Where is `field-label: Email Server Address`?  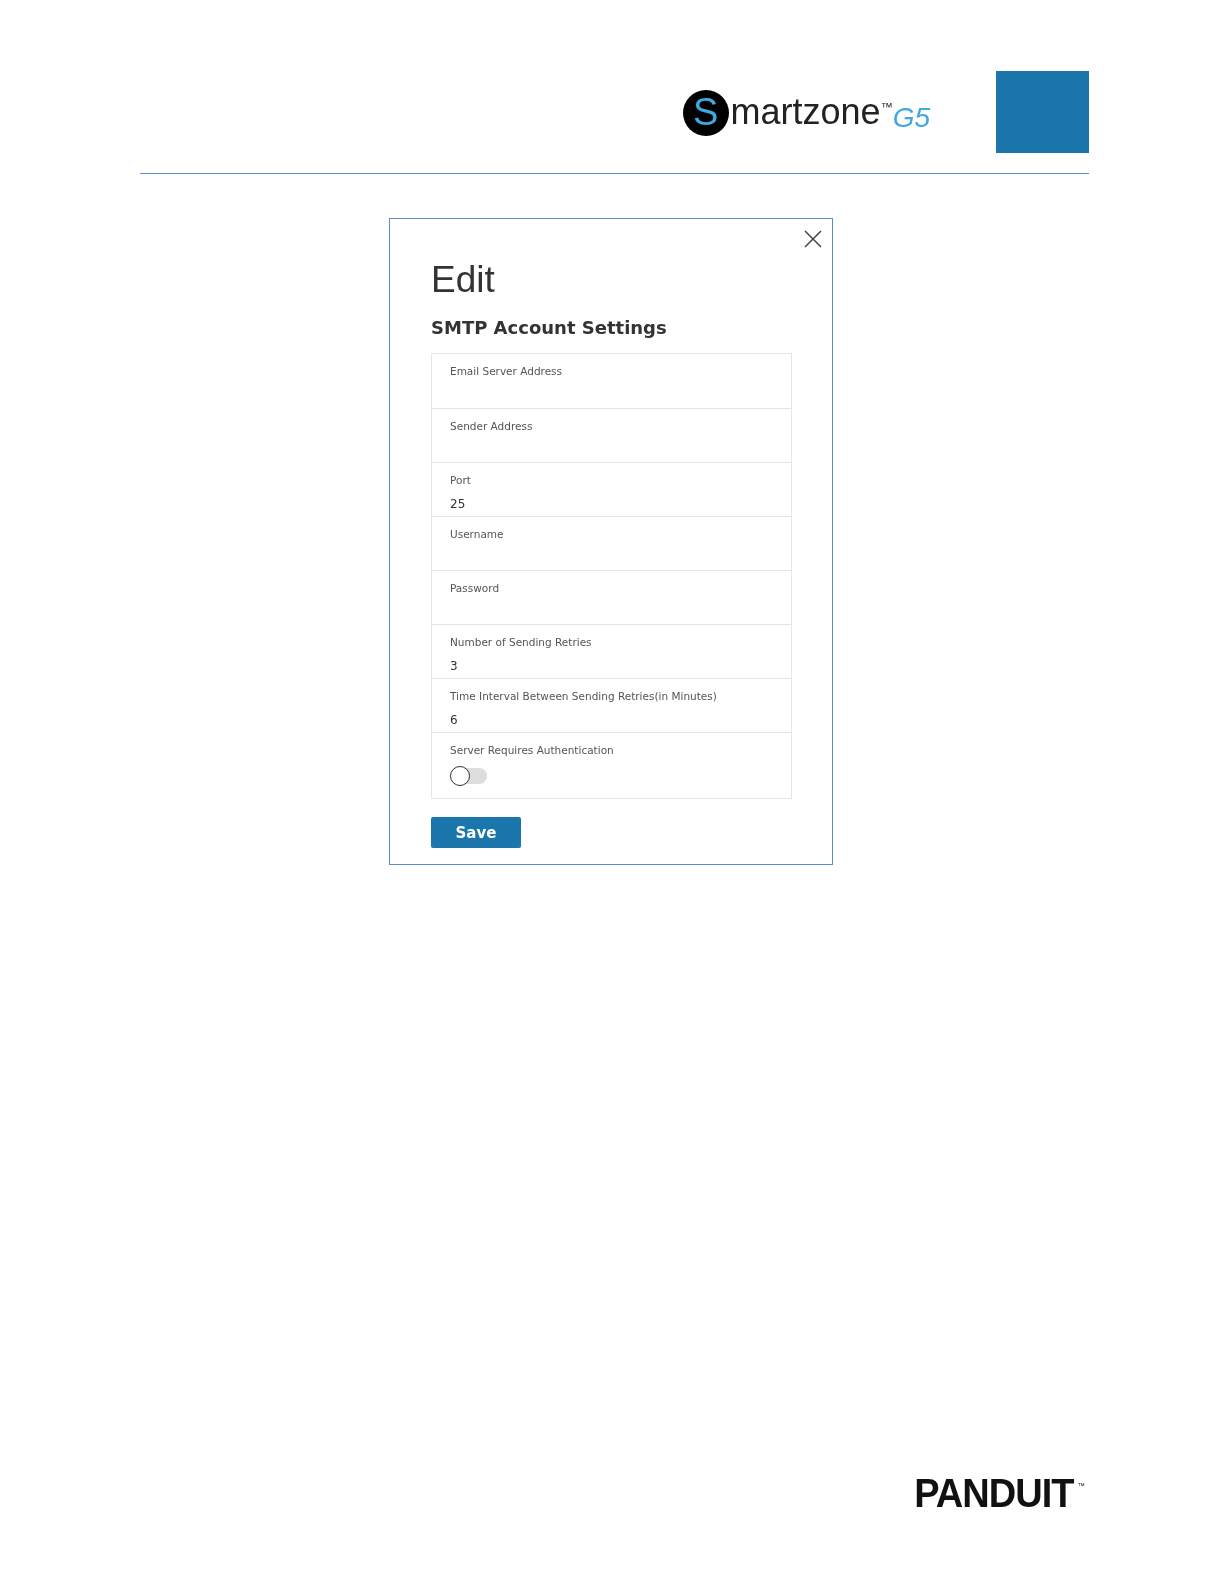
field-label: Email Server Address is located at coordinates (506, 371).